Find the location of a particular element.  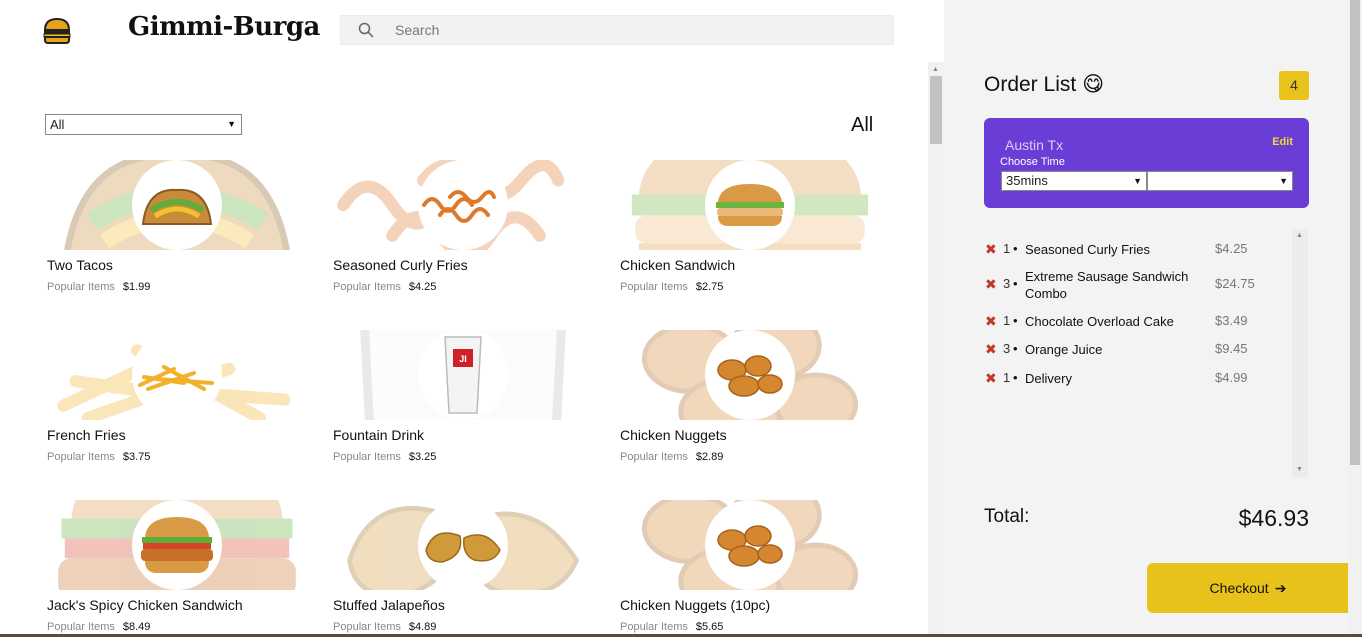

spicy-sandwich-icon is located at coordinates (177, 545).